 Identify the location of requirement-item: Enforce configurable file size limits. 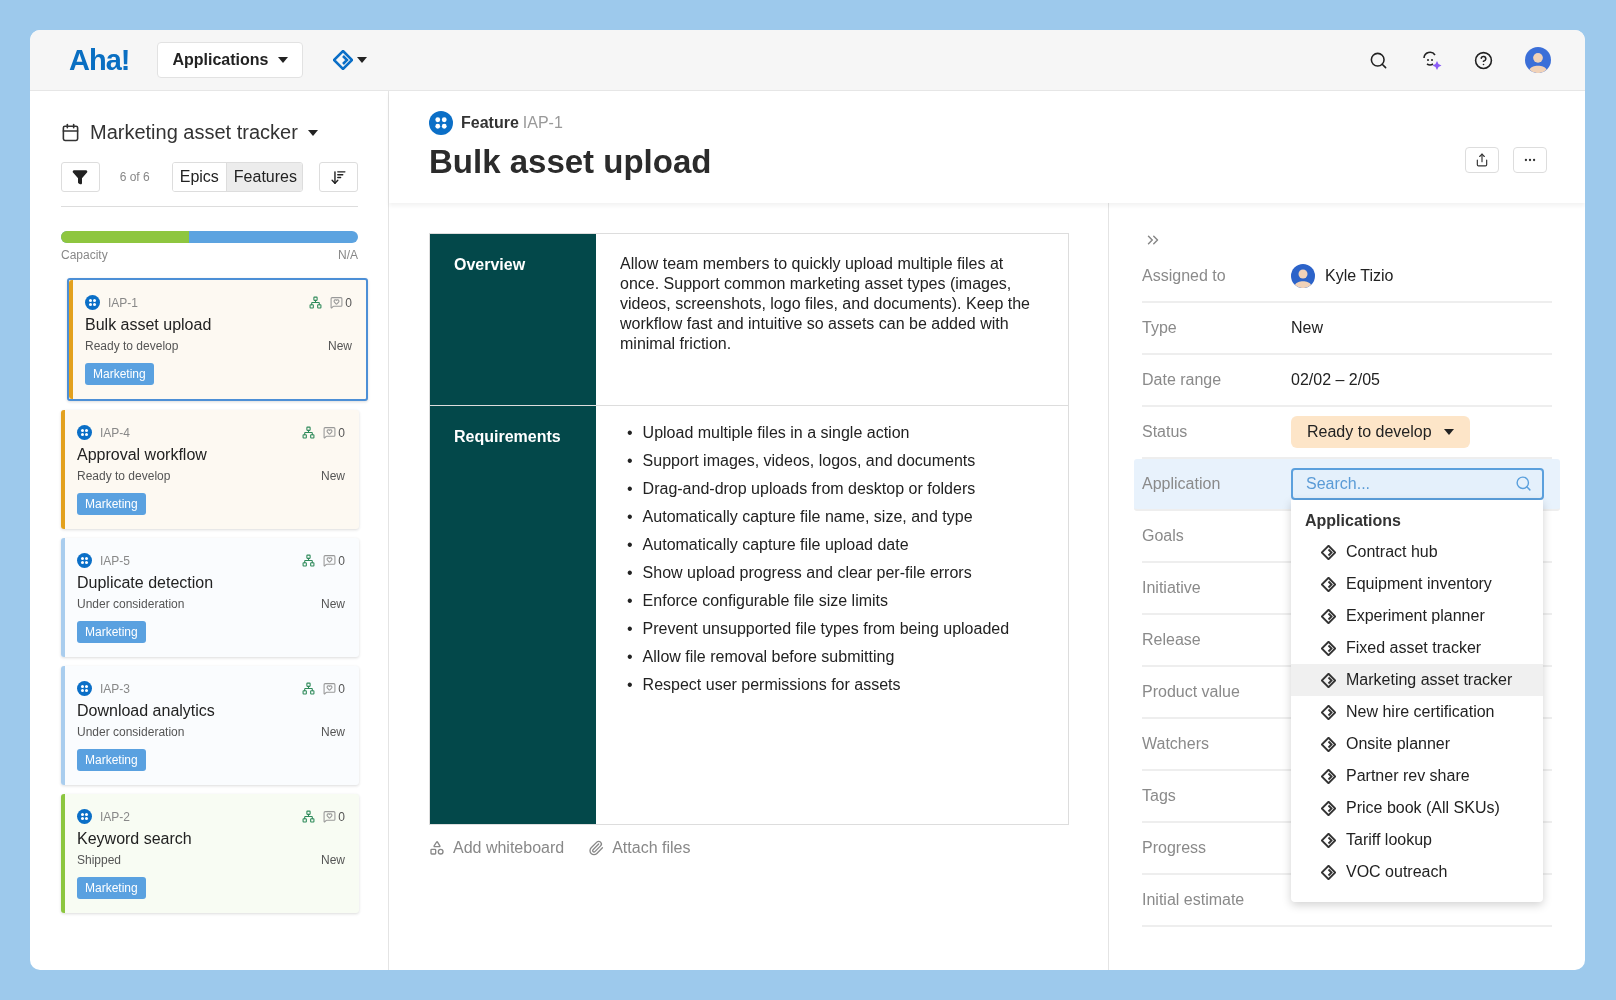
(765, 601).